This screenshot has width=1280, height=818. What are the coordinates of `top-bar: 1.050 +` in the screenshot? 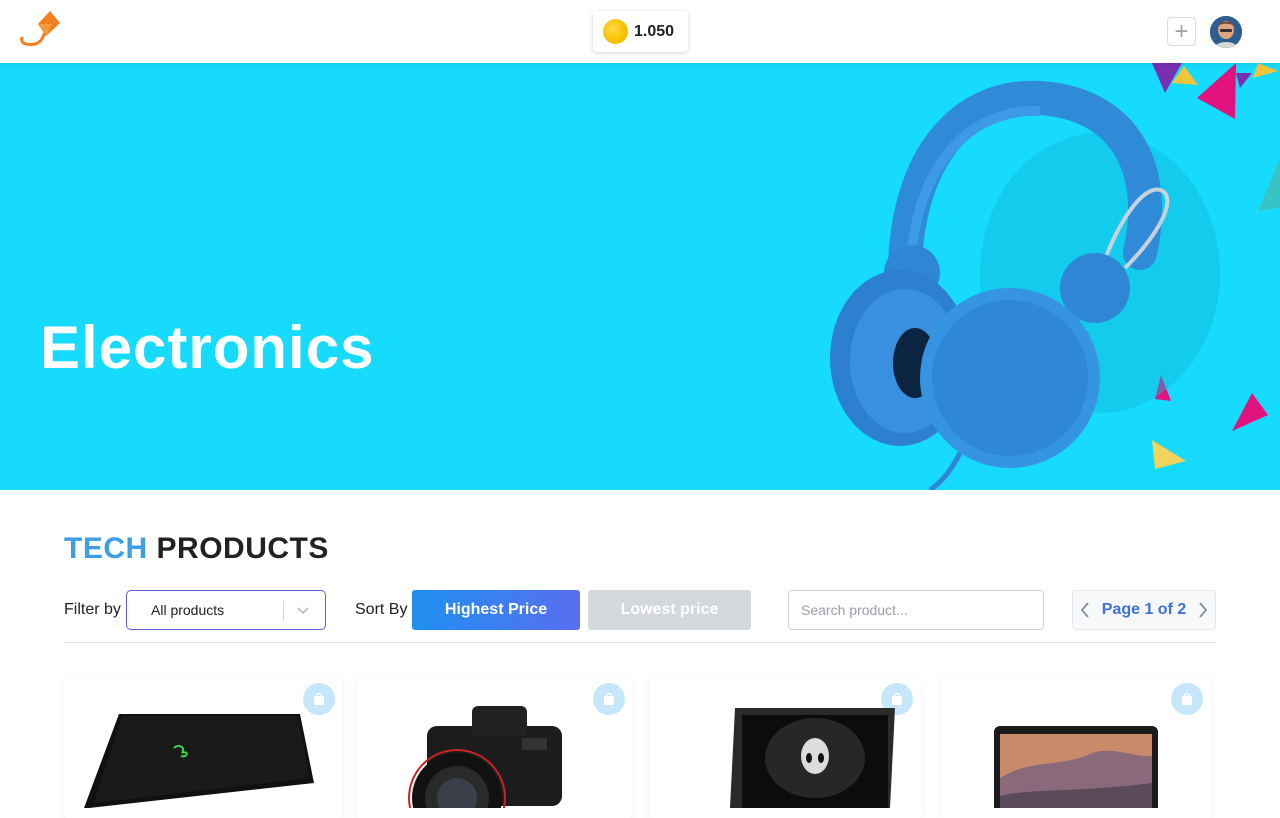 It's located at (640, 31).